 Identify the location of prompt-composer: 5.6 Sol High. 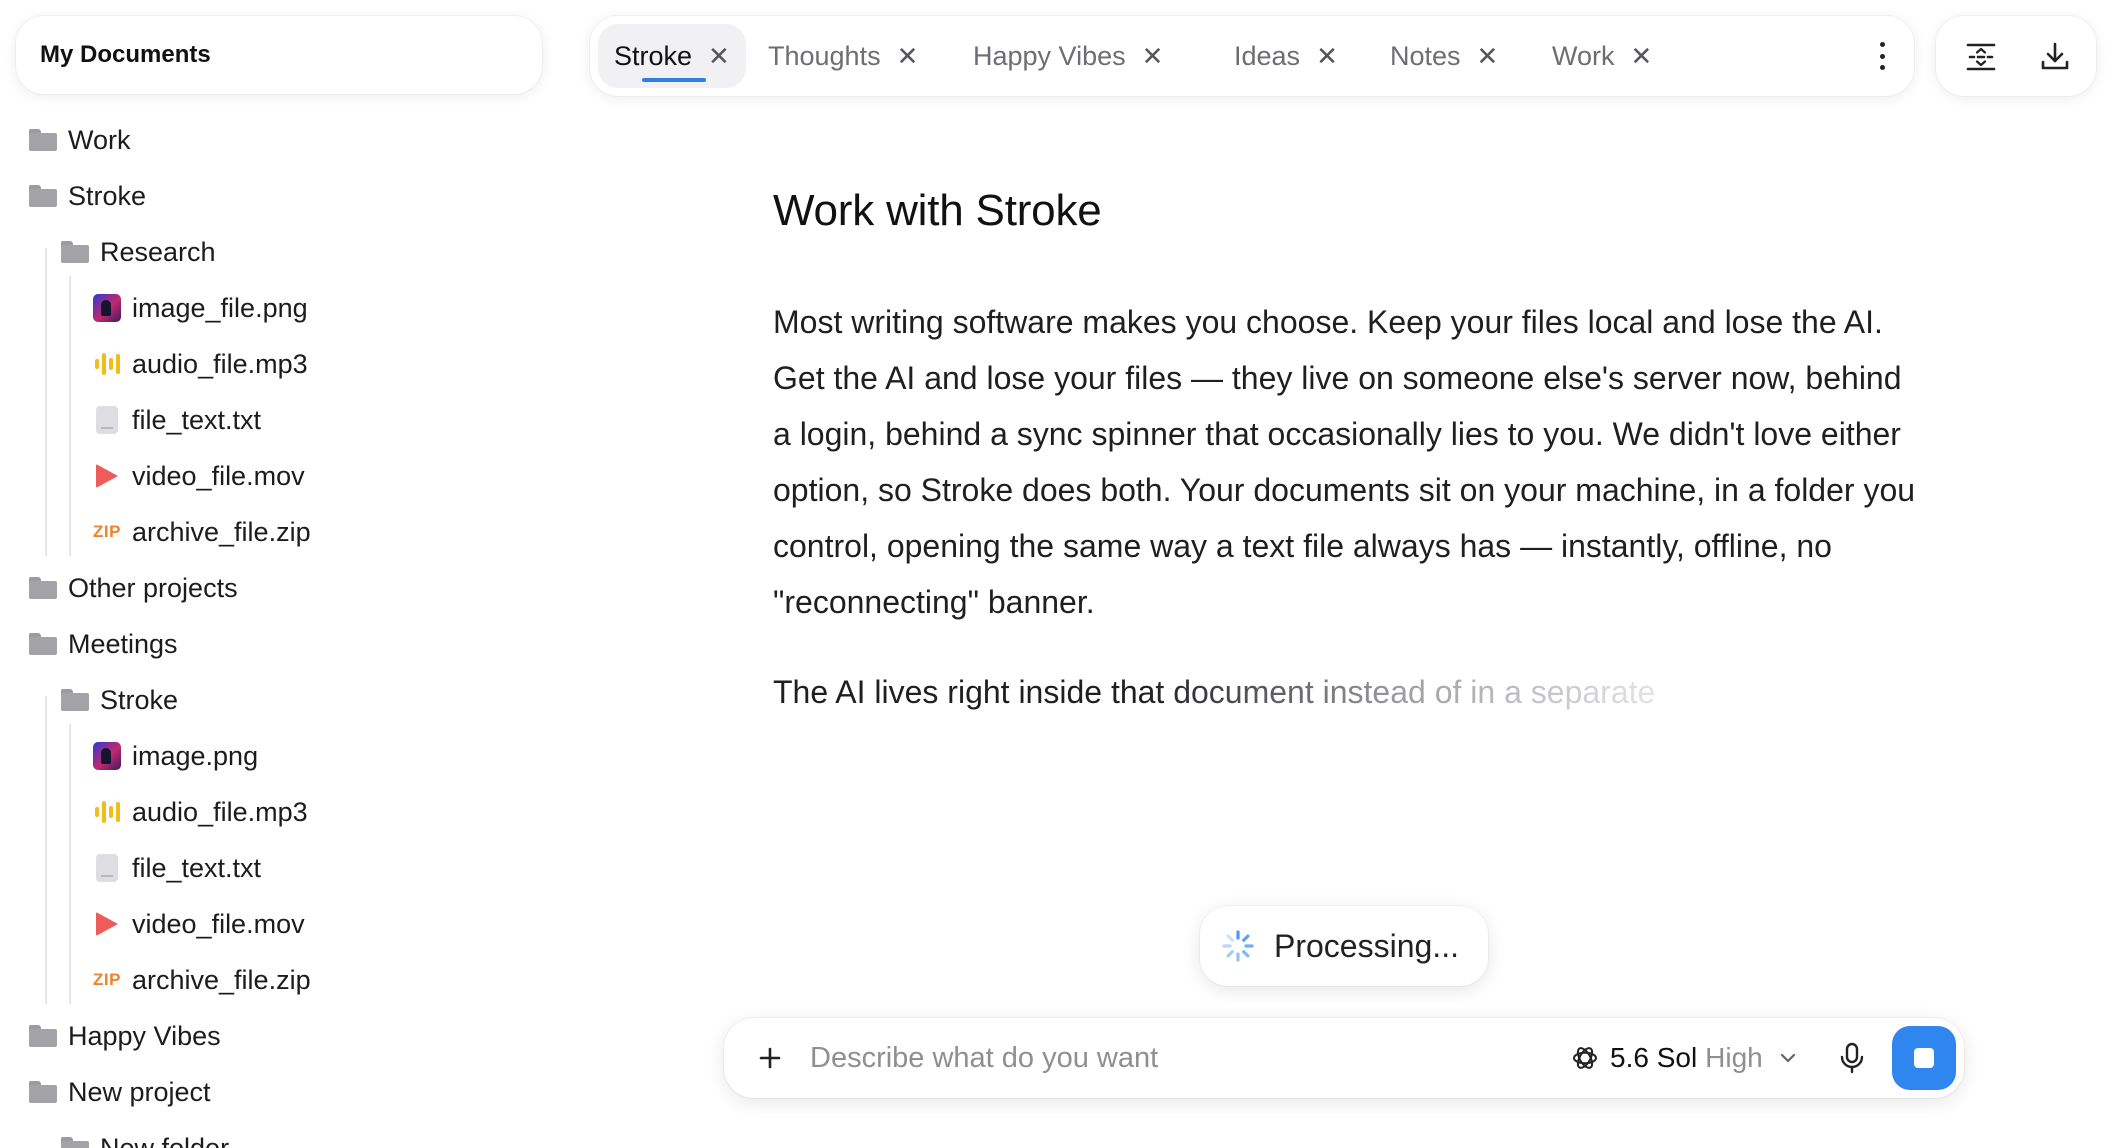
(1344, 1058).